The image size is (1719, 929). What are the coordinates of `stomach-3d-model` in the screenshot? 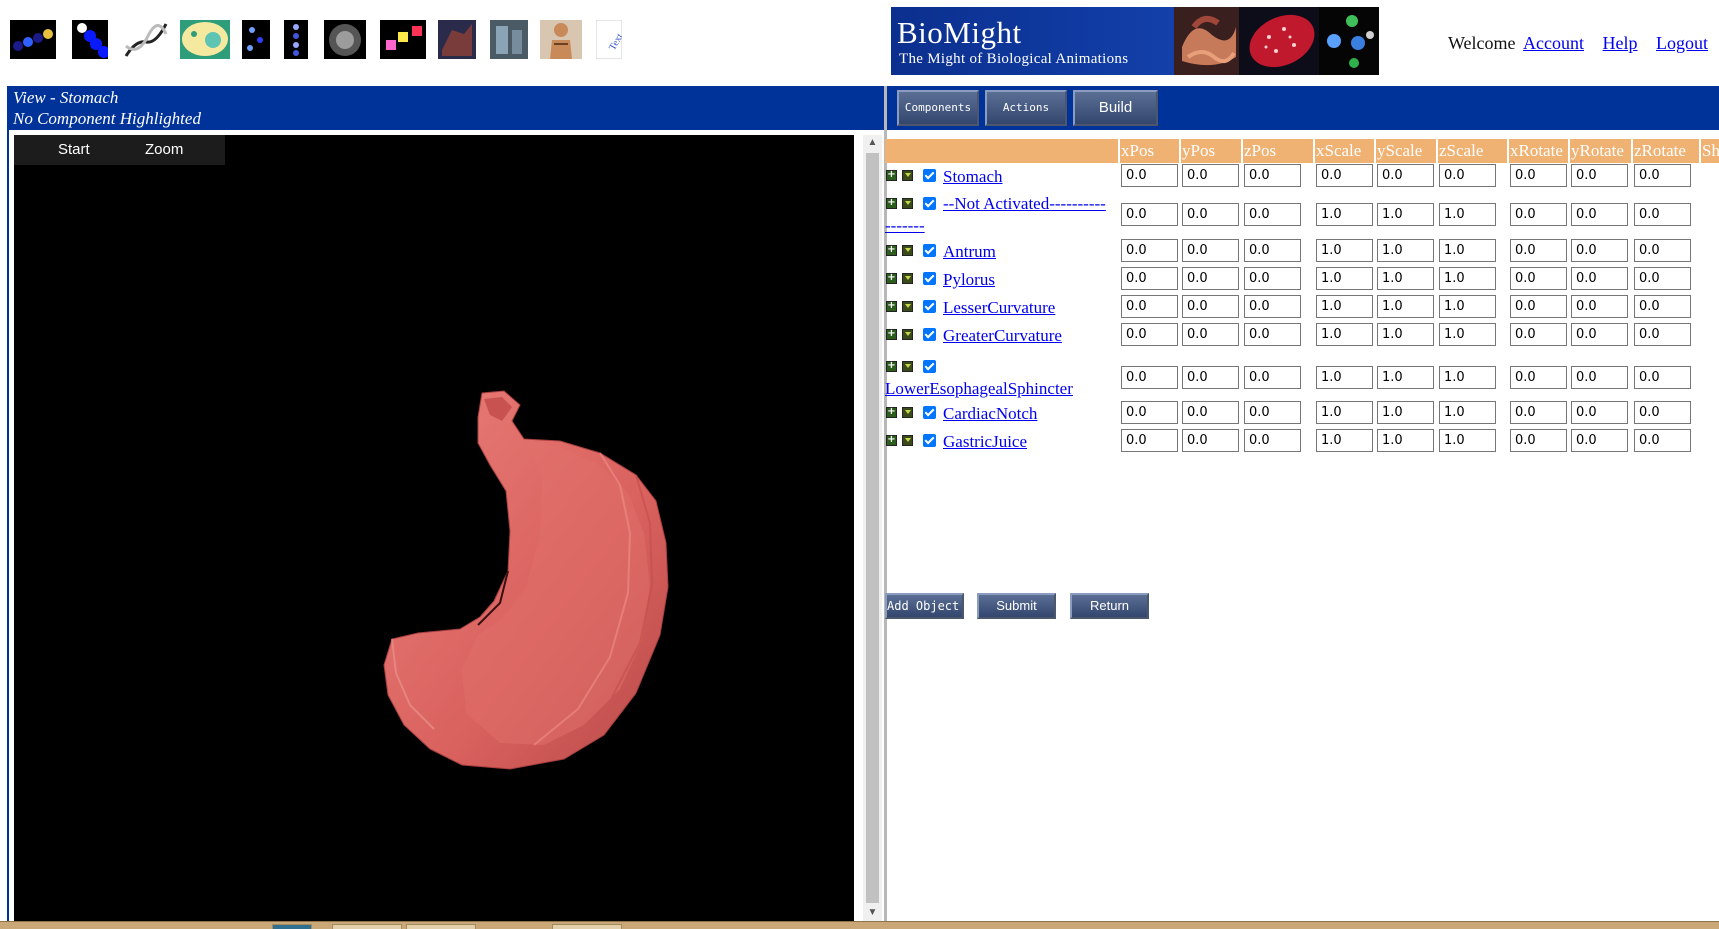 It's located at (544, 593).